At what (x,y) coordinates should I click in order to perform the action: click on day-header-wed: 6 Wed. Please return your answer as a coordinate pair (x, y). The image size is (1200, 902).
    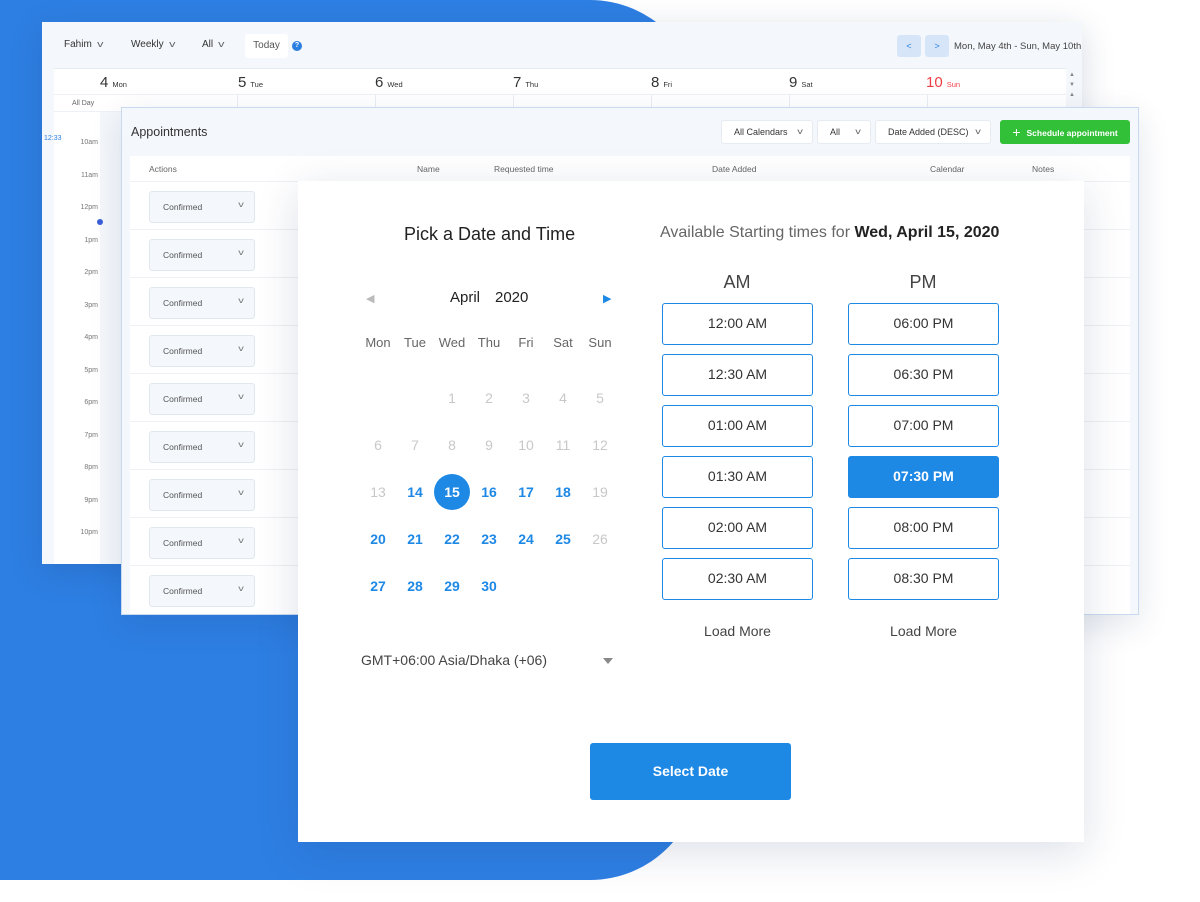
    Looking at the image, I should click on (389, 82).